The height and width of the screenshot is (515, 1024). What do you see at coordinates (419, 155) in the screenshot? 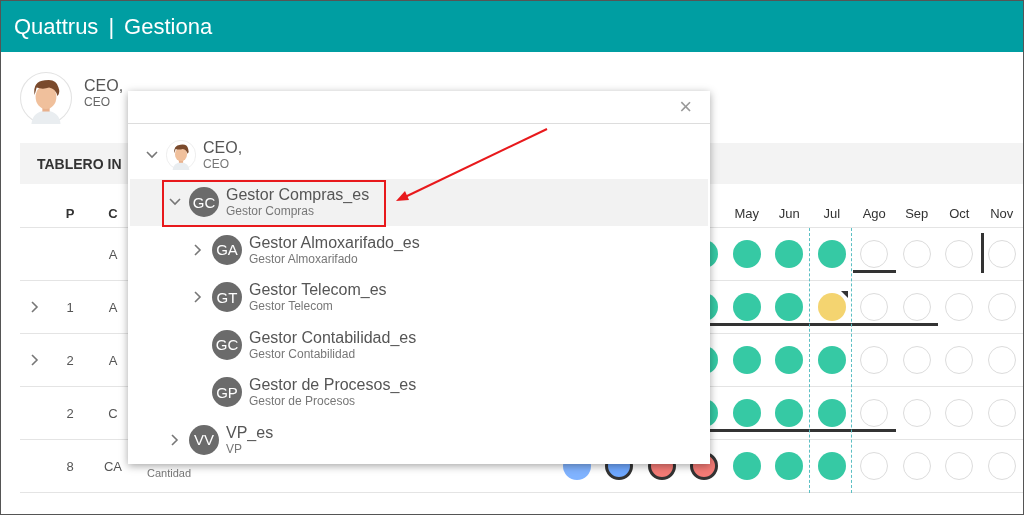
I see `tree-item: CEO, CEO` at bounding box center [419, 155].